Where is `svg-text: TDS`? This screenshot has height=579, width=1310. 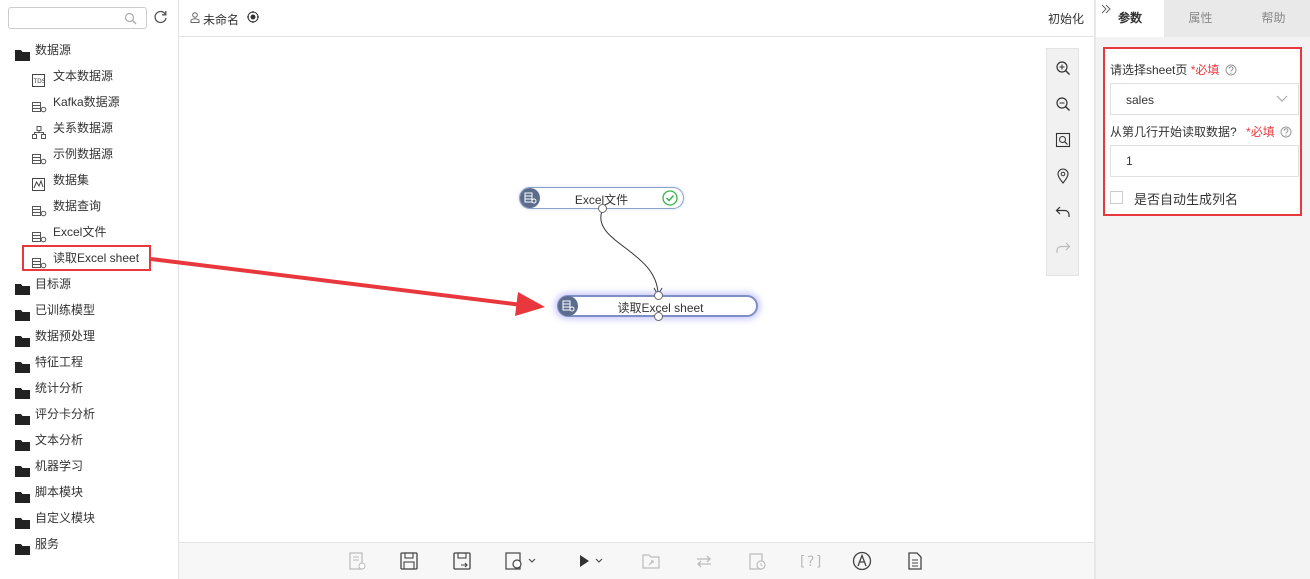
svg-text: TDS is located at coordinates (39, 81).